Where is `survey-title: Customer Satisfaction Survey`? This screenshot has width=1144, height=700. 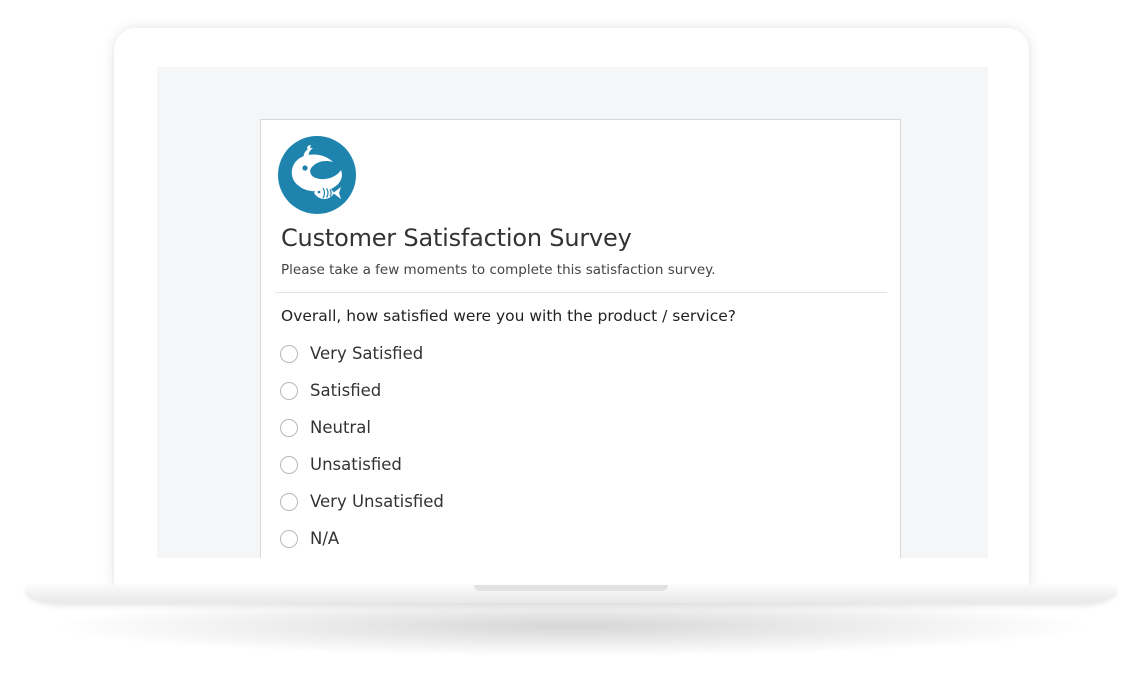
survey-title: Customer Satisfaction Survey is located at coordinates (456, 238).